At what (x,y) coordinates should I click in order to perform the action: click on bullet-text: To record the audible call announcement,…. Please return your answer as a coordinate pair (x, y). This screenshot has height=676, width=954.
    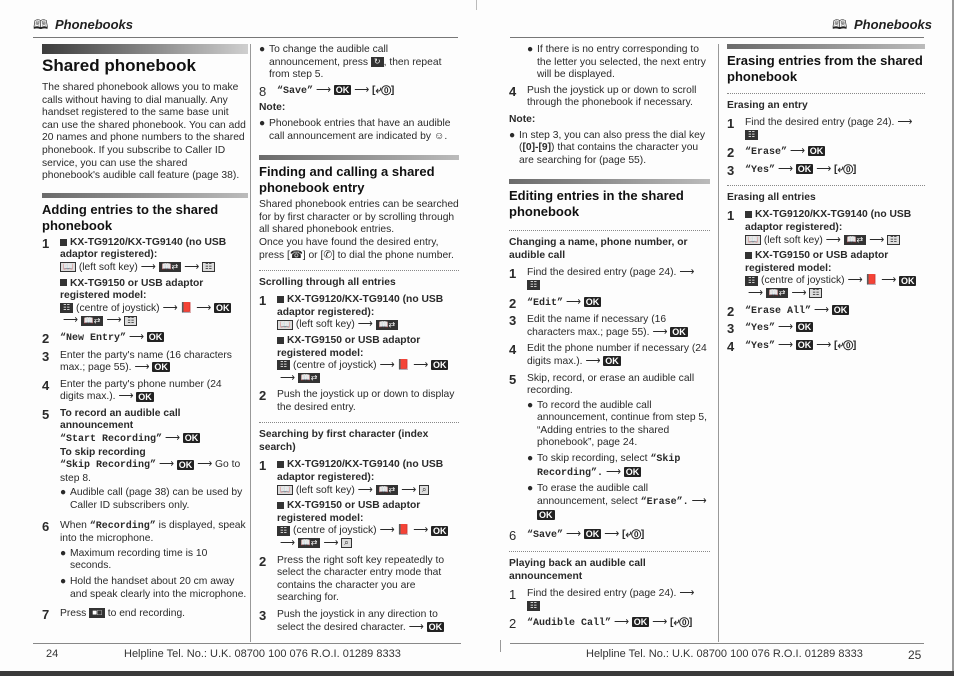
    Looking at the image, I should click on (622, 424).